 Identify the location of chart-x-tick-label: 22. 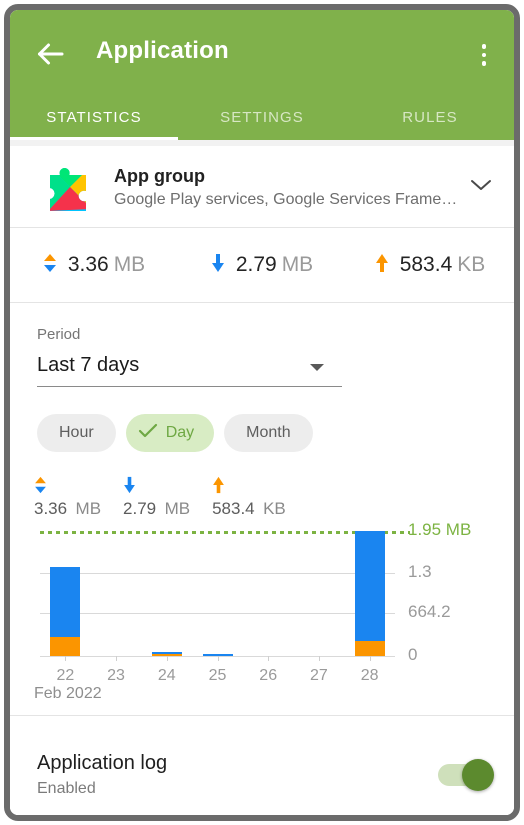
(65, 675).